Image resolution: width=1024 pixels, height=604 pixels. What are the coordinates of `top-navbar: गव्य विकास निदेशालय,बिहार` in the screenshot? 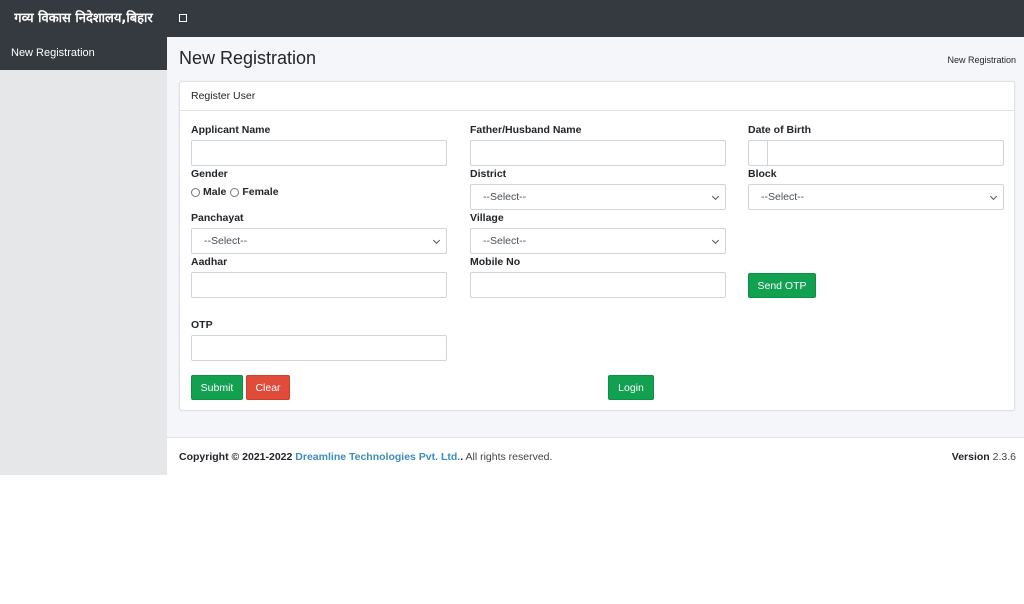 It's located at (512, 18).